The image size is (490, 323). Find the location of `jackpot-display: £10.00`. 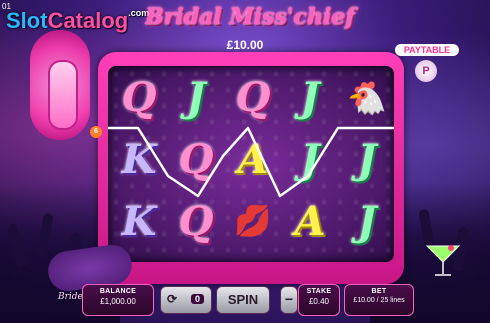

jackpot-display: £10.00 is located at coordinates (245, 45).